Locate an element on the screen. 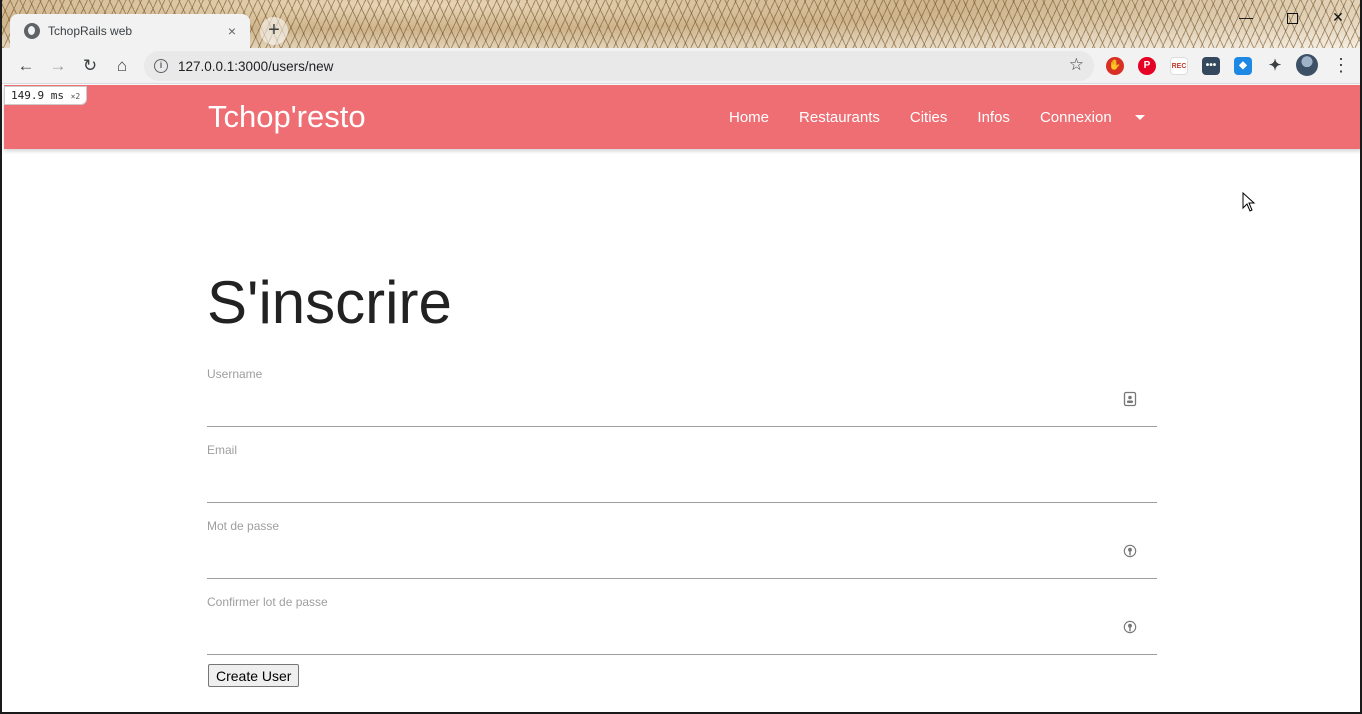 The height and width of the screenshot is (714, 1362). minimize-button: — is located at coordinates (1246, 17).